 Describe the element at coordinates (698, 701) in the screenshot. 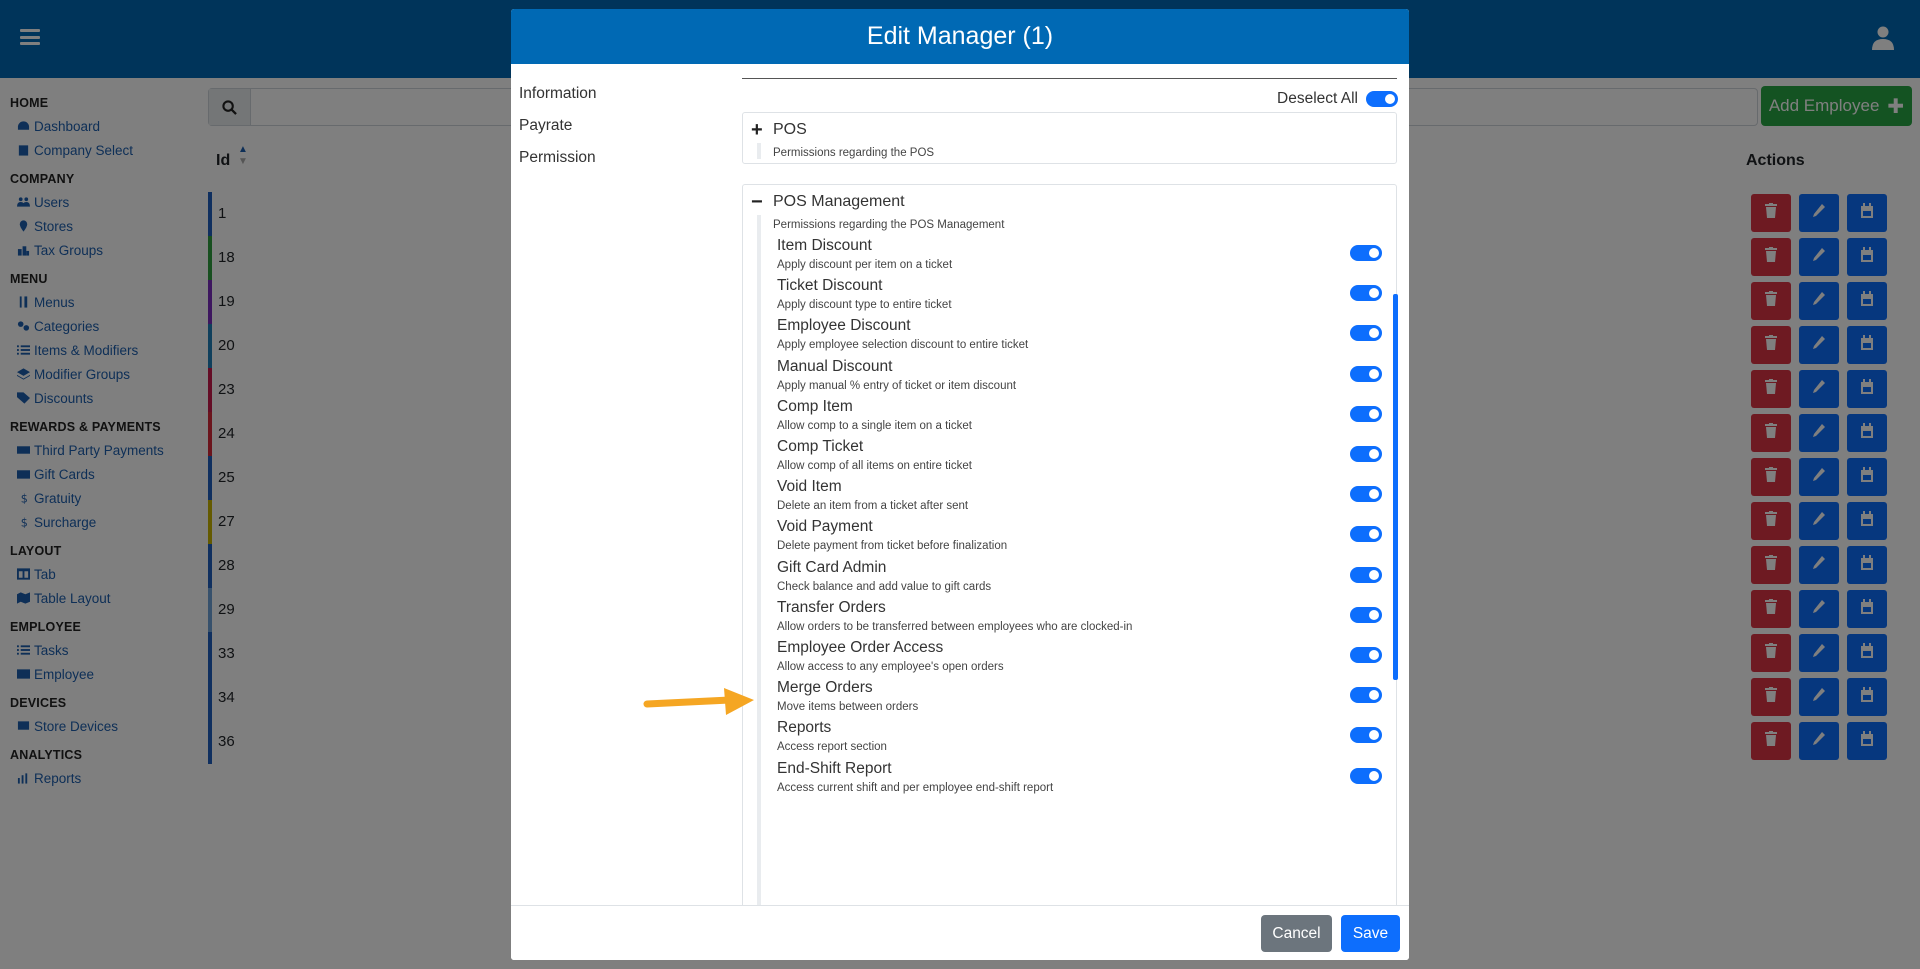

I see `annotation-arrow-icon` at that location.